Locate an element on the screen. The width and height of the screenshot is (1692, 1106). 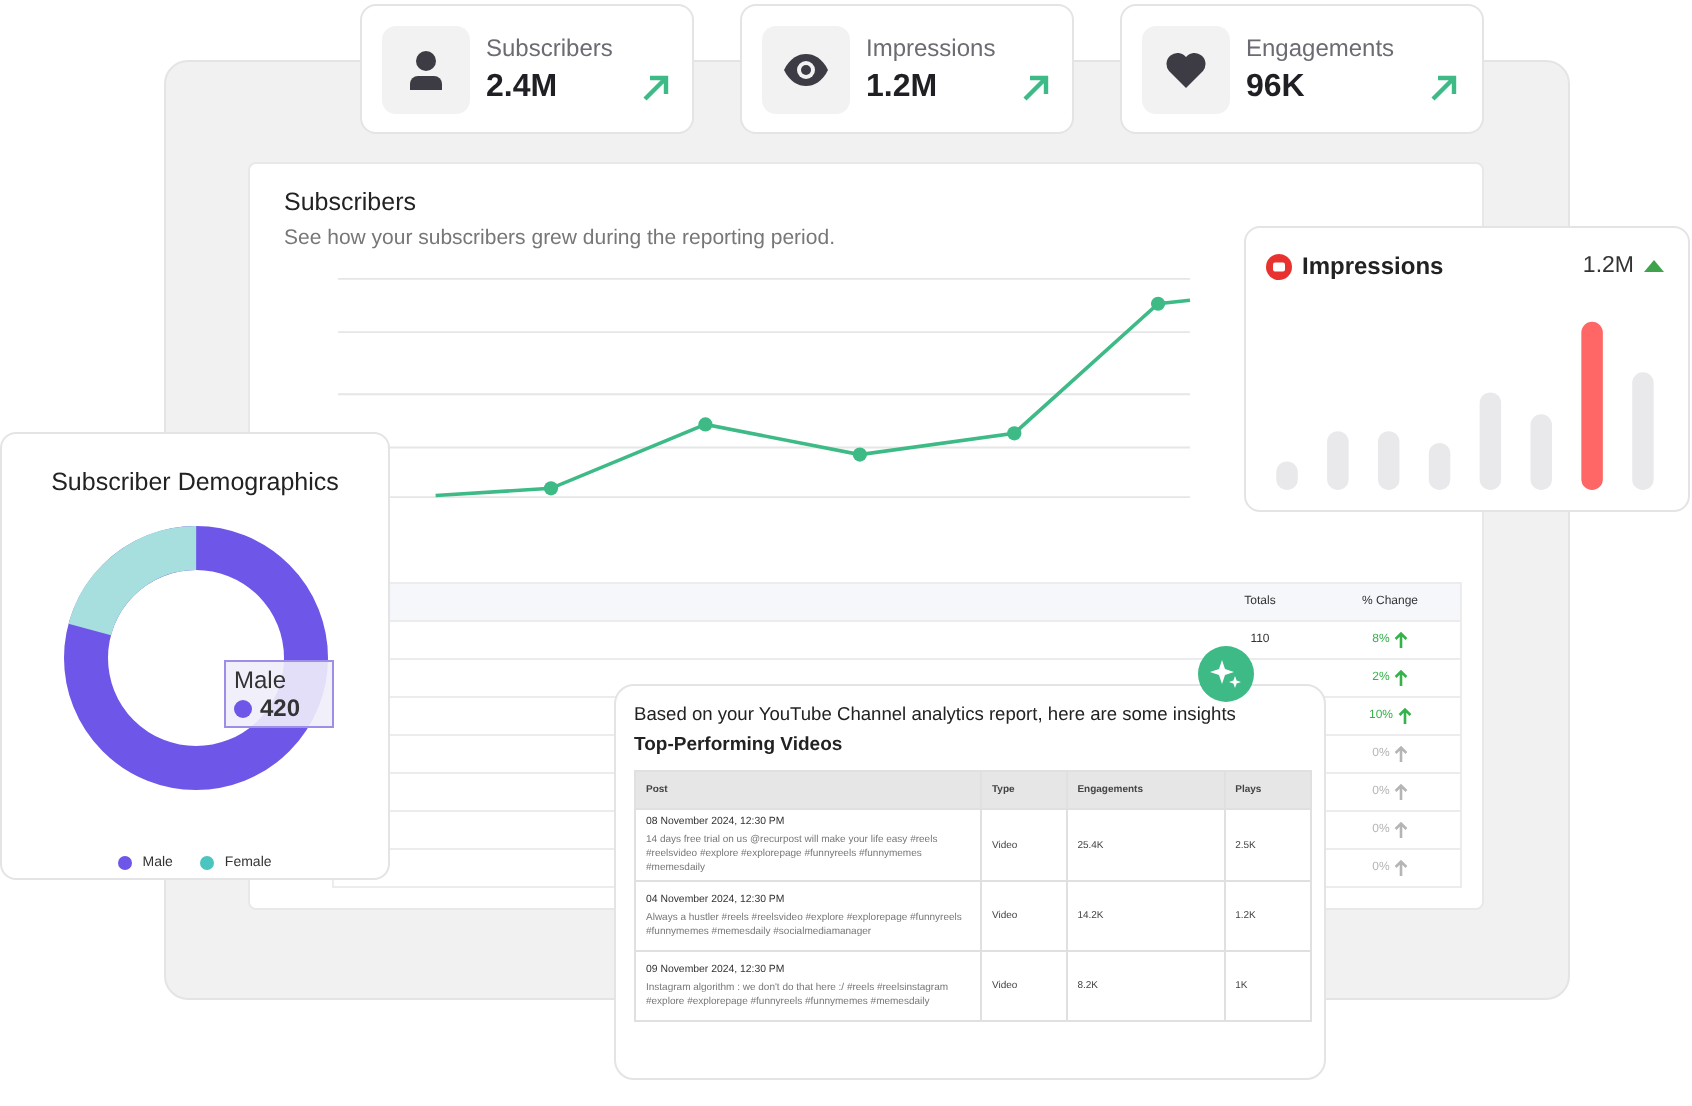
insights-text: Based on your YouTube Channel analytics report, here are some insights is located at coordinates (936, 714).